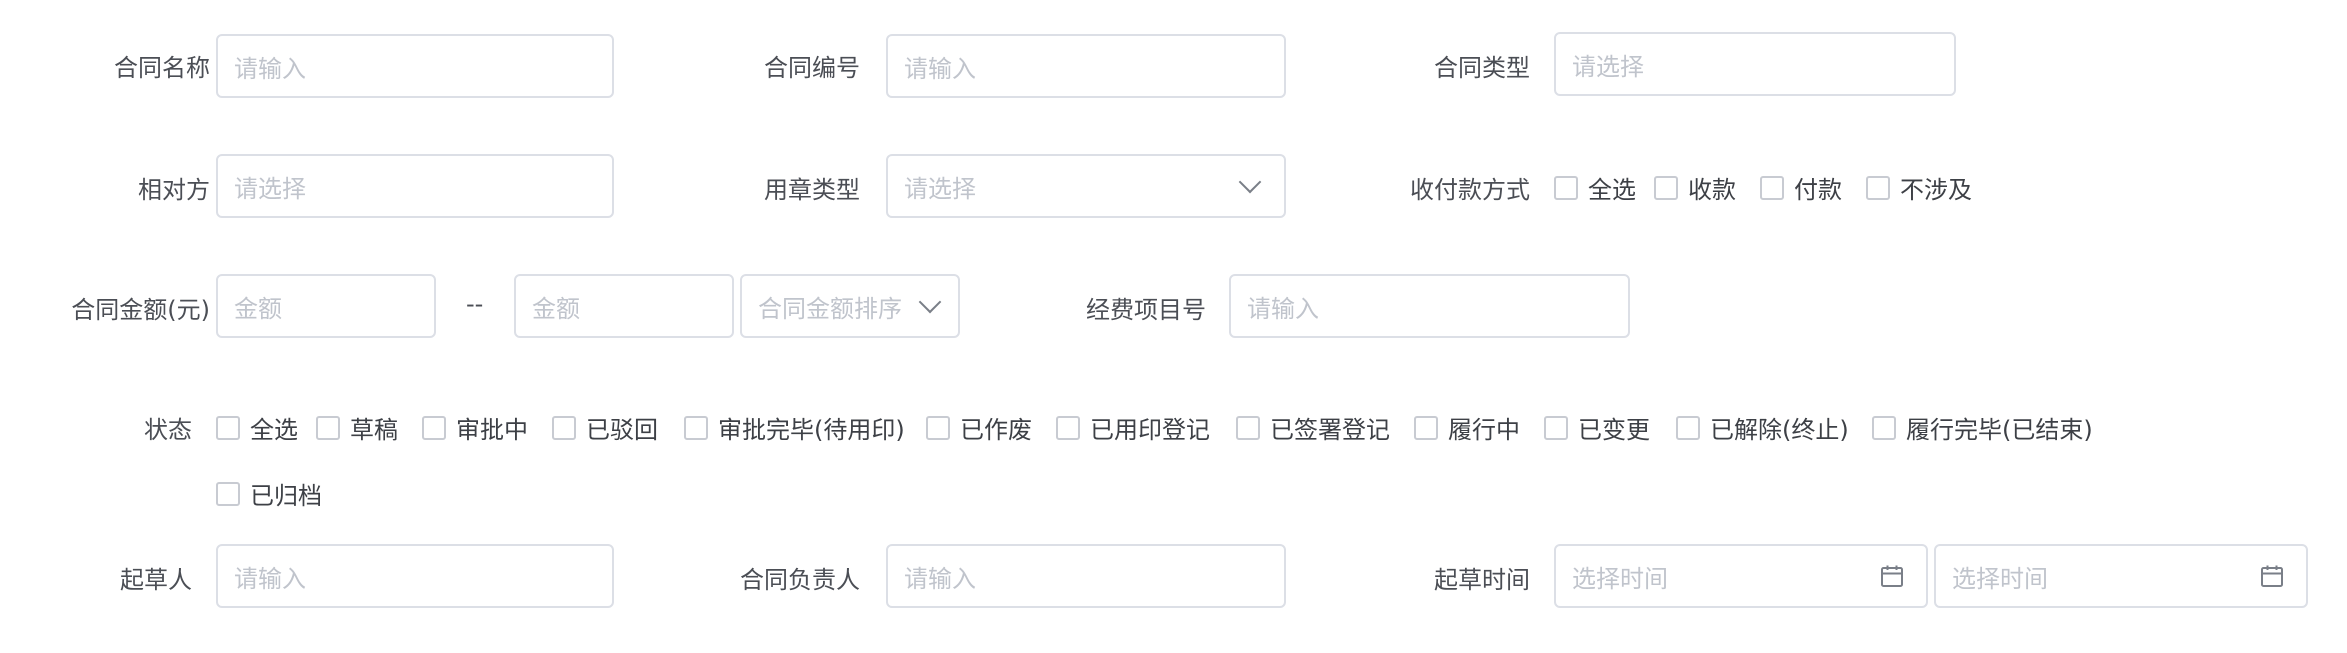 The image size is (2347, 653). What do you see at coordinates (270, 578) in the screenshot?
I see `drafter-placeholder: 请输入` at bounding box center [270, 578].